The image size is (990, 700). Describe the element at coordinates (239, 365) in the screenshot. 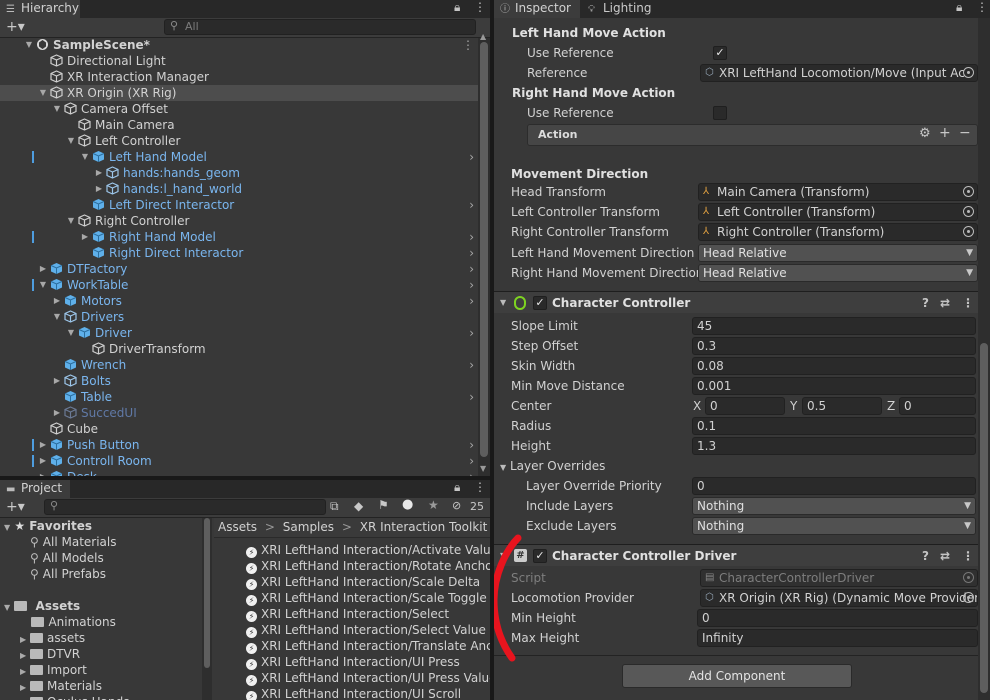

I see `hierarchy-item: Wrench ›` at that location.